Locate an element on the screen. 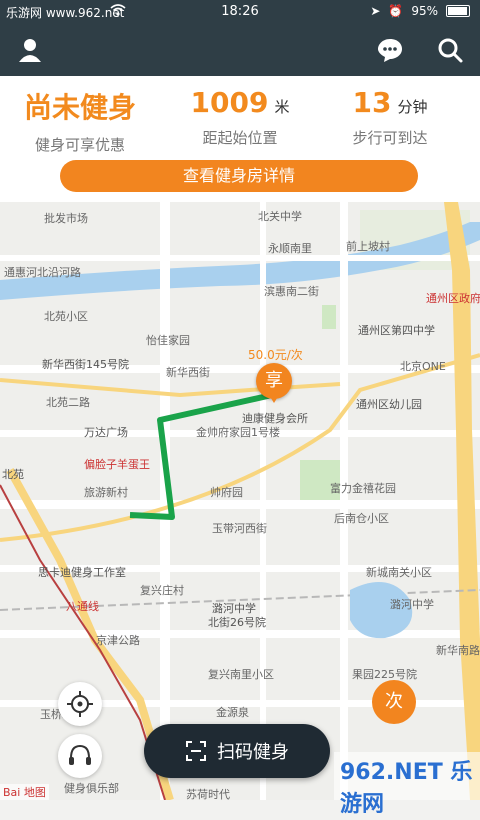  map-label: 玉带河西街 is located at coordinates (239, 528).